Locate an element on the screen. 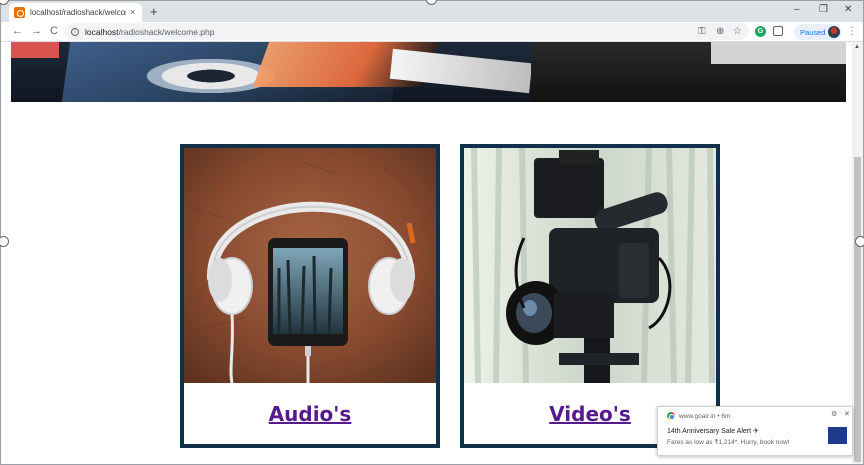 This screenshot has height=465, width=864. reload-button: C is located at coordinates (54, 31).